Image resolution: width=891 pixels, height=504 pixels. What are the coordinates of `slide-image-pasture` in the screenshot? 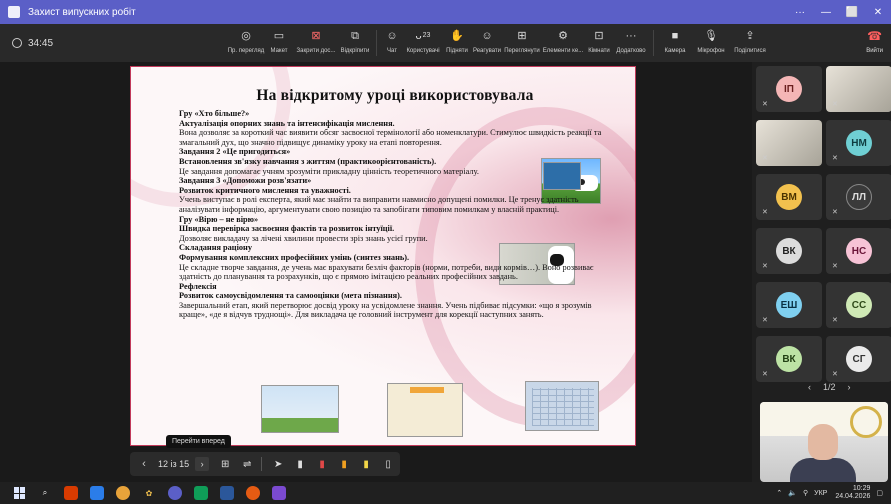 It's located at (300, 409).